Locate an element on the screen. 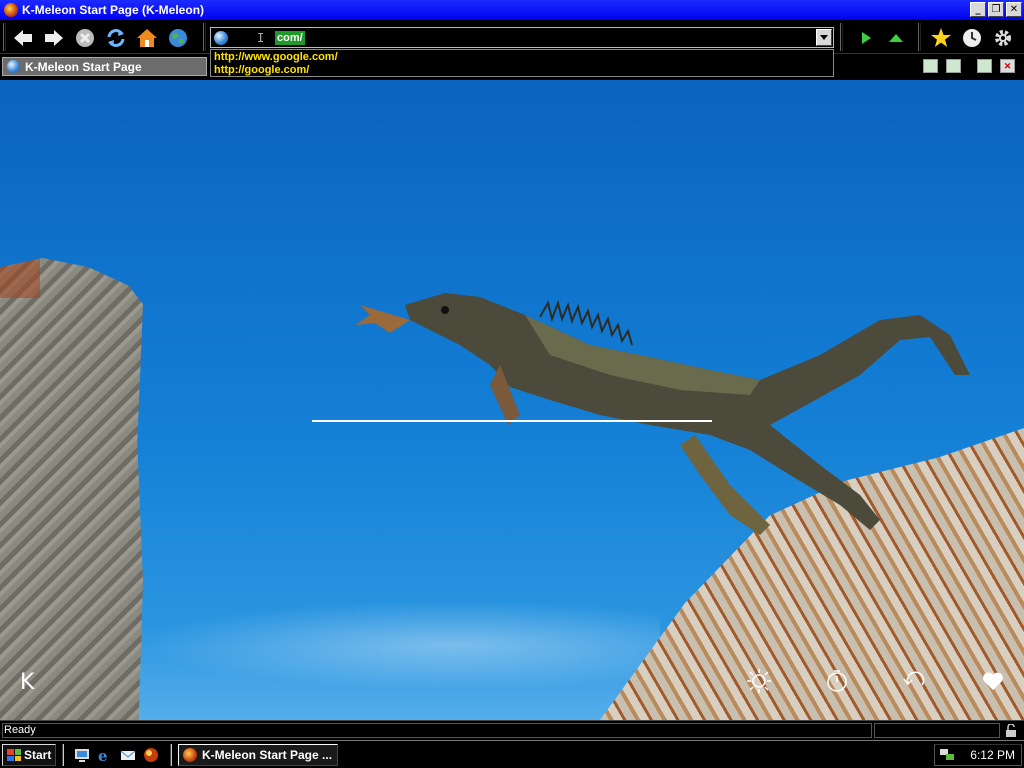  k-meleon-app-icon is located at coordinates (11, 10).